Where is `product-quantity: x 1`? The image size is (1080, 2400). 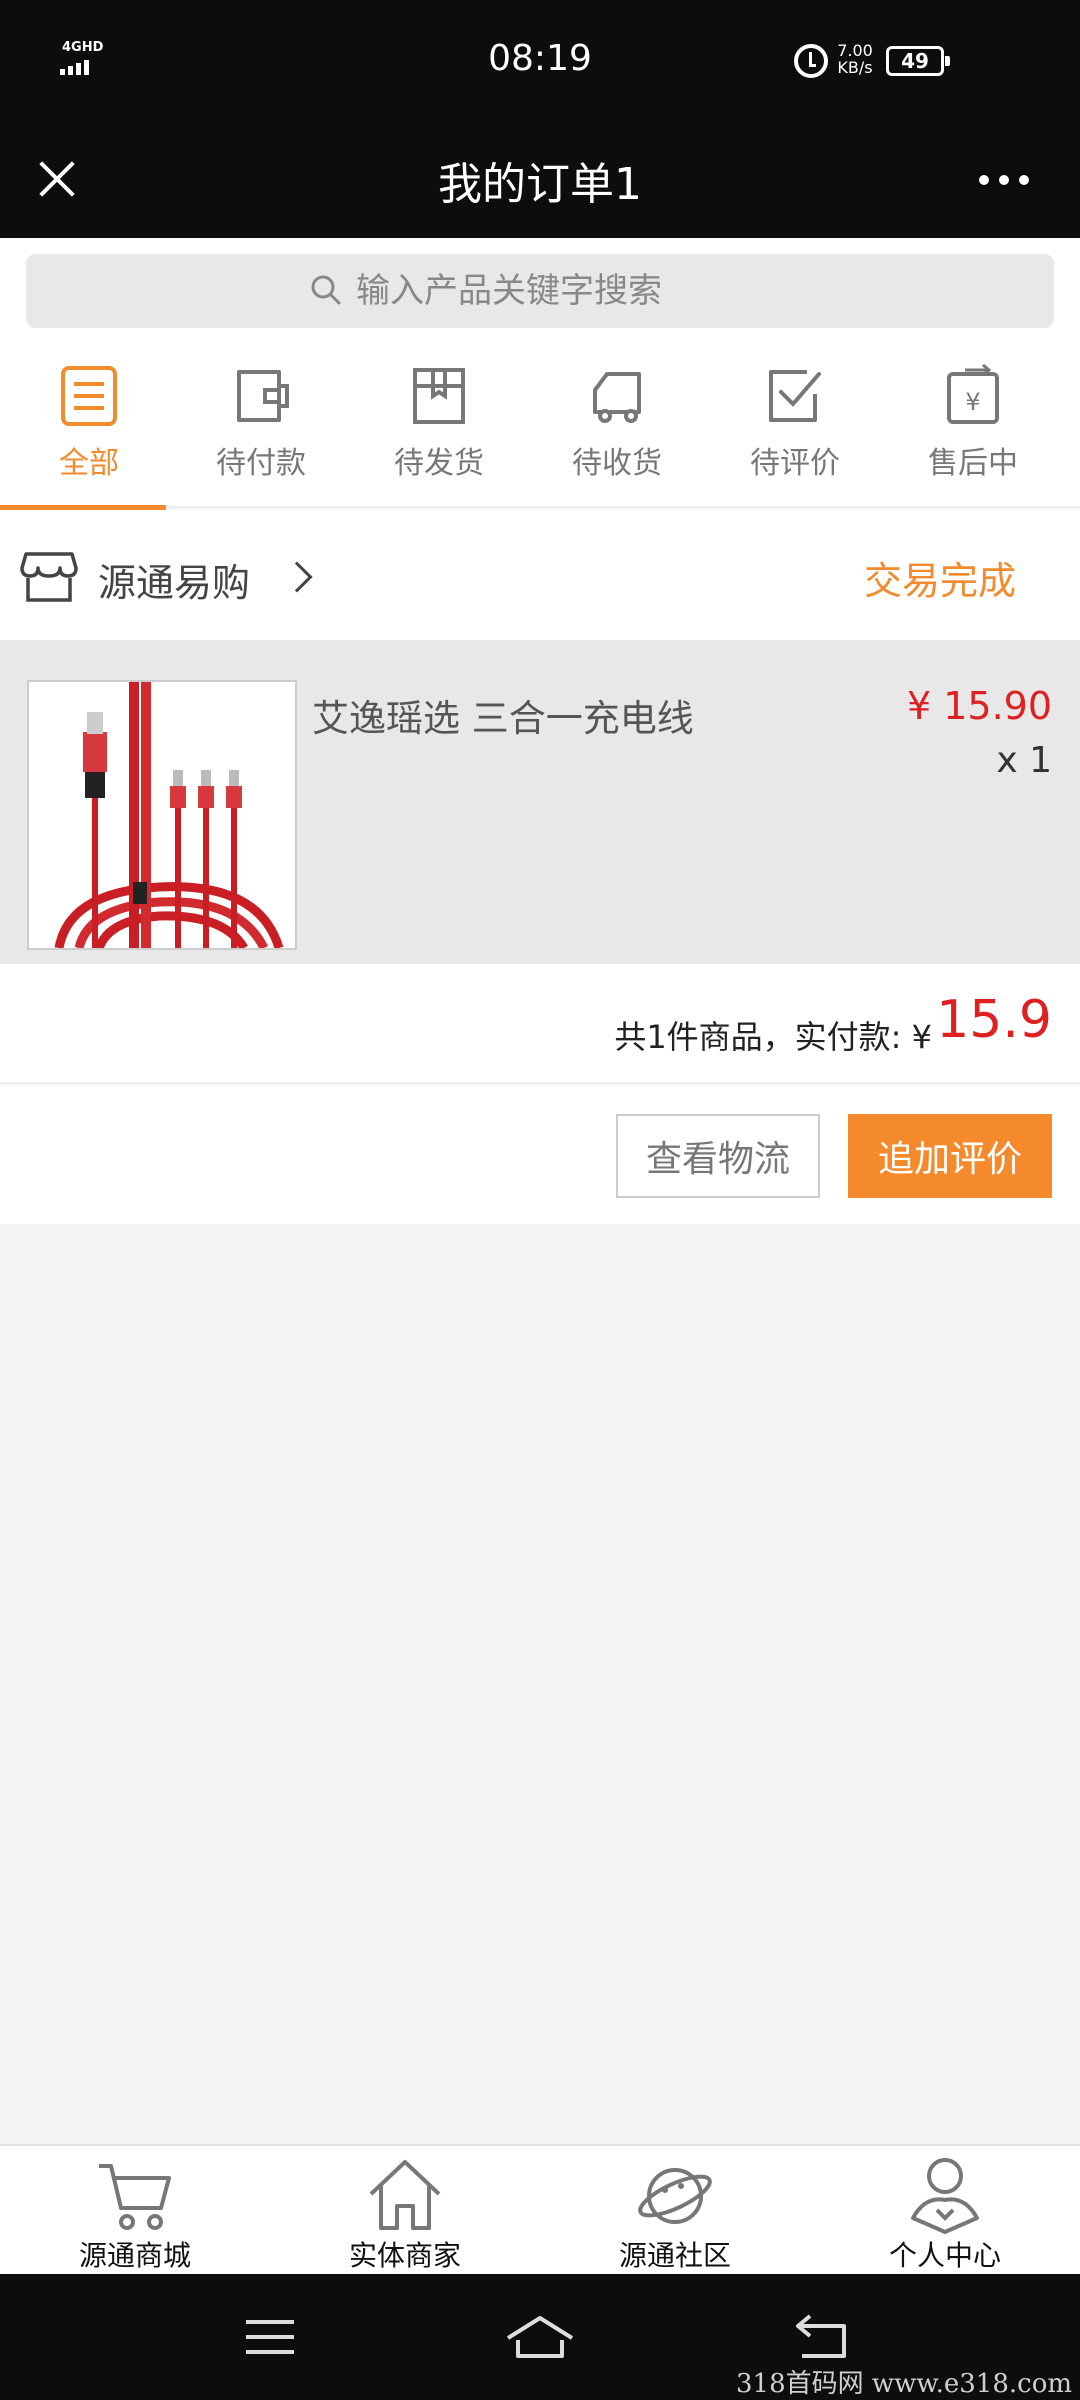
product-quantity: x 1 is located at coordinates (1024, 760).